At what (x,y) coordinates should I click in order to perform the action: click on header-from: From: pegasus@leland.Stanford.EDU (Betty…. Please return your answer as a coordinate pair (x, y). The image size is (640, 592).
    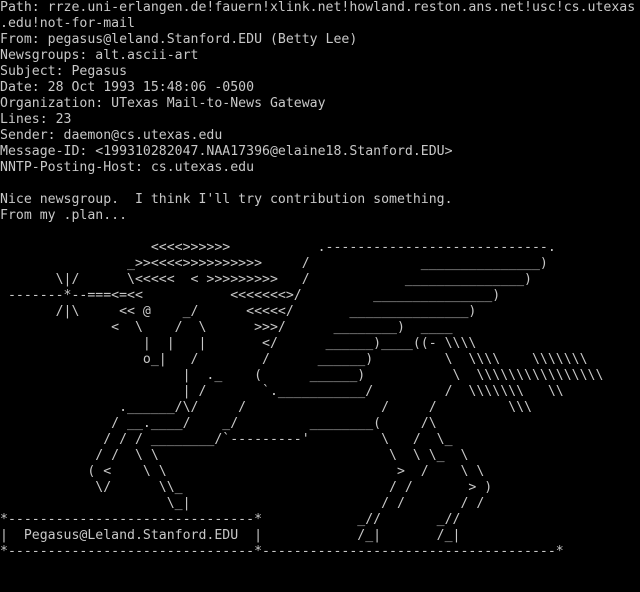
    Looking at the image, I should click on (179, 39).